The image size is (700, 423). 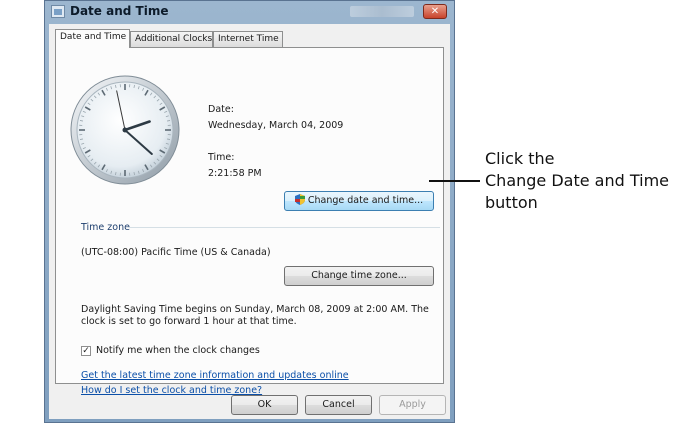 I want to click on callout-line-2: Change Date and Time, so click(x=577, y=180).